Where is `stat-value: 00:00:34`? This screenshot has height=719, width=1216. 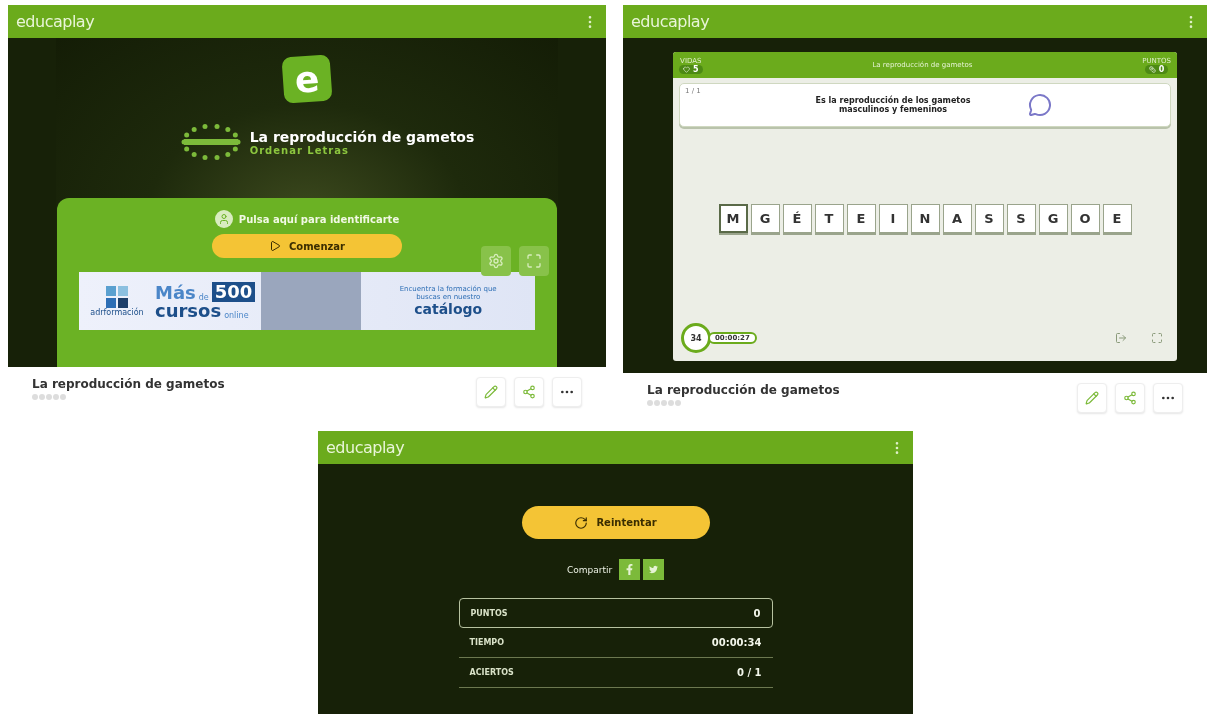 stat-value: 00:00:34 is located at coordinates (736, 642).